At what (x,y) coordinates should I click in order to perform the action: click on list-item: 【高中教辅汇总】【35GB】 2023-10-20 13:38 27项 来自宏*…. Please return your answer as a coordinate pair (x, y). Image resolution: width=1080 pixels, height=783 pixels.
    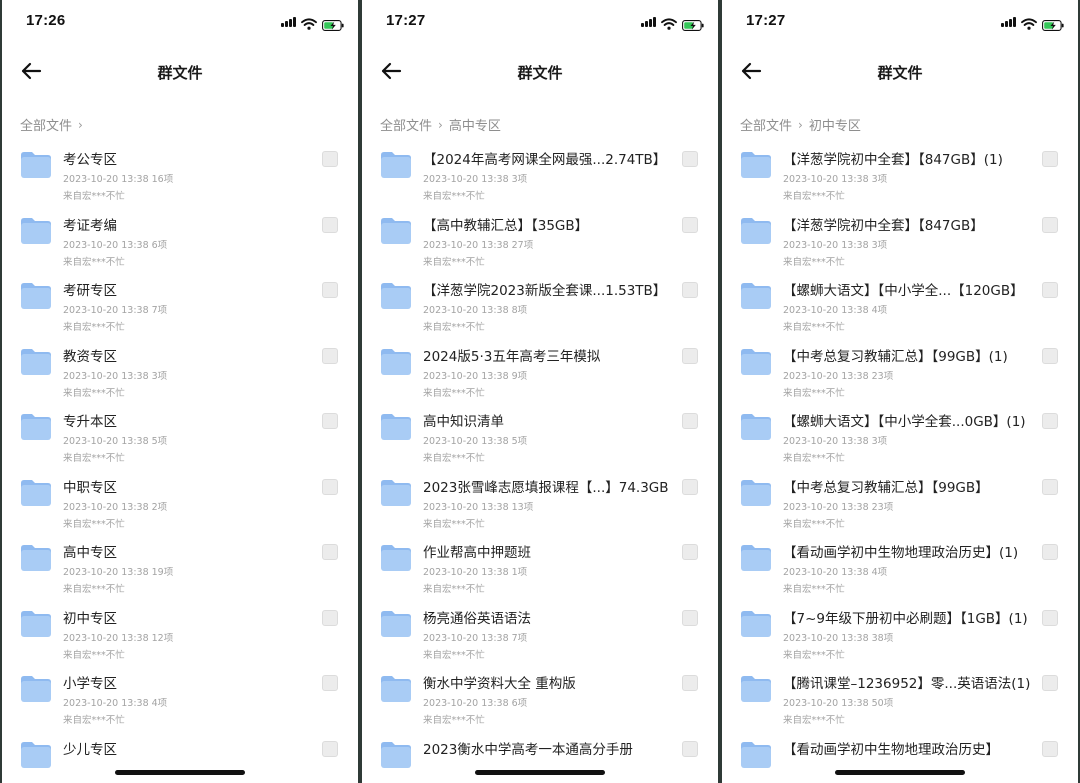
    Looking at the image, I should click on (540, 239).